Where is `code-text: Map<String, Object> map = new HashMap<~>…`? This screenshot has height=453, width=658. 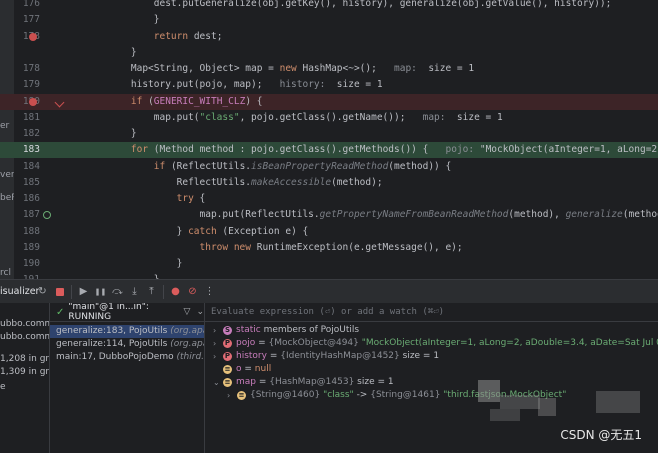
code-text: Map<String, Object> map = new HashMap<~>… is located at coordinates (291, 69).